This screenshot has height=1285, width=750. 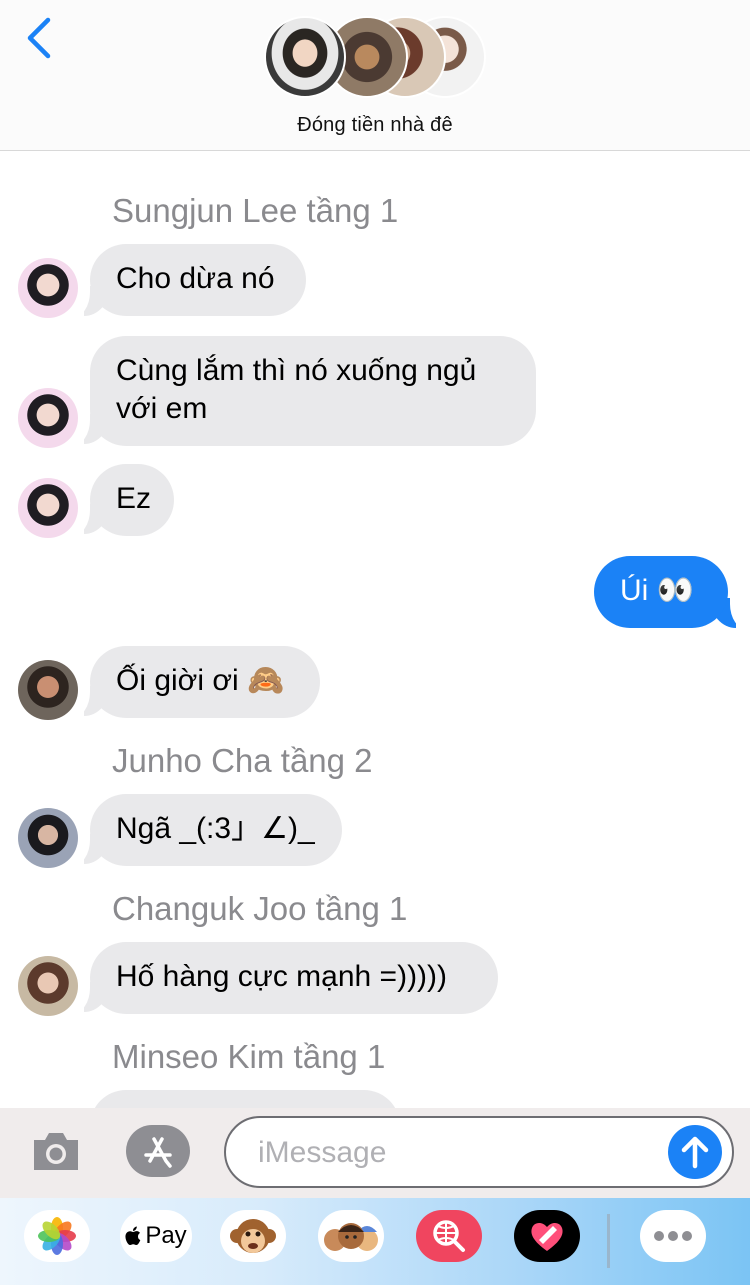 I want to click on message-bubble: Ngã _(:3」∠)_, so click(x=216, y=830).